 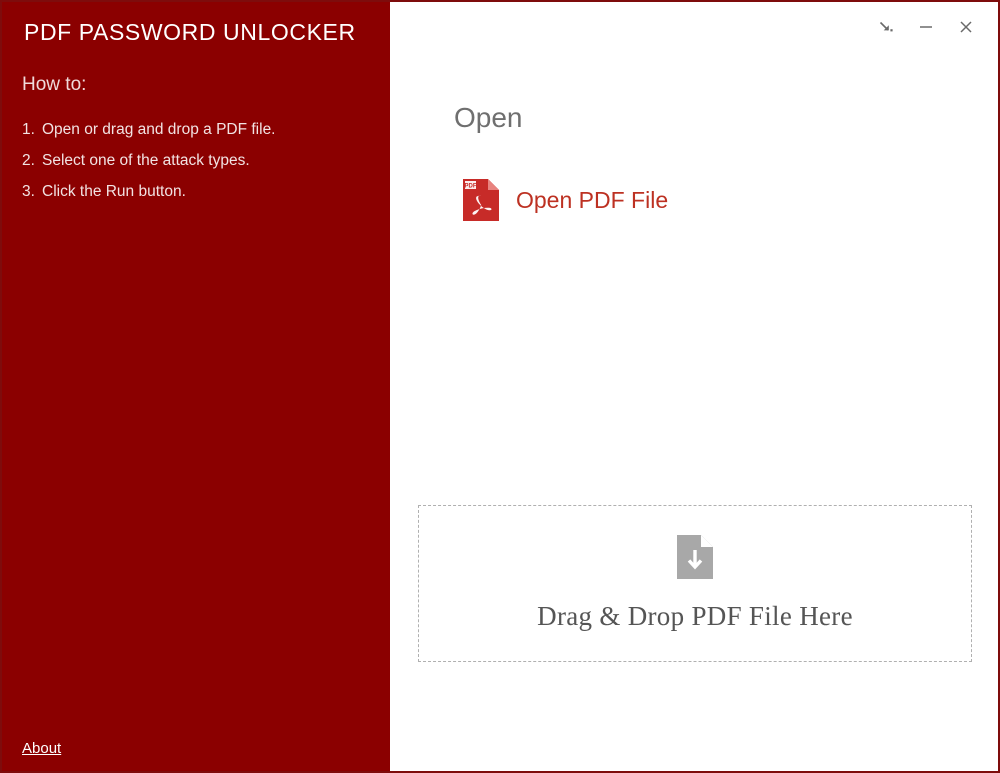 I want to click on howto-heading: How to:, so click(x=54, y=84).